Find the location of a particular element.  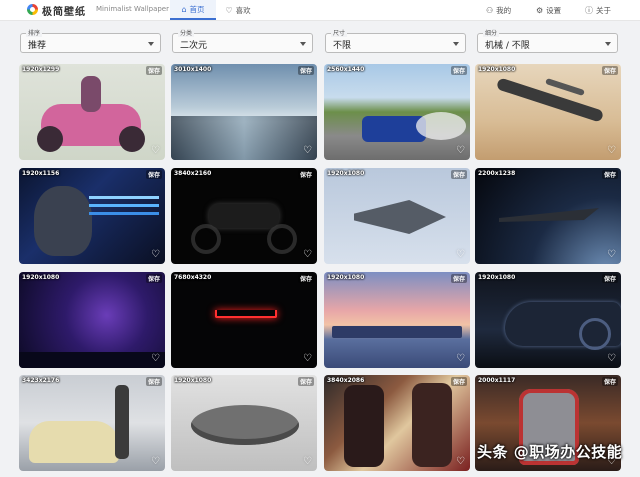

resolution-label: 1920x1156 is located at coordinates (41, 173).